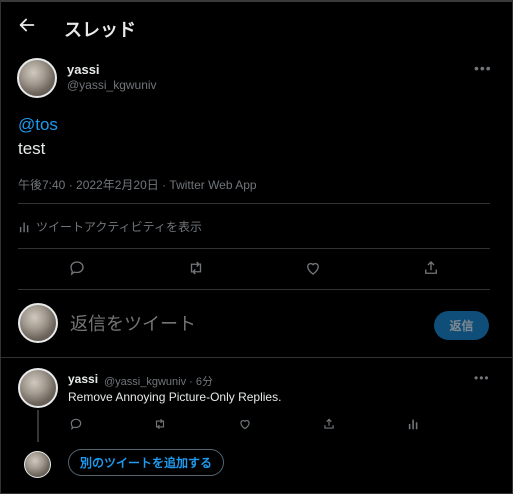 This screenshot has width=513, height=494. Describe the element at coordinates (112, 85) in the screenshot. I see `author-handle: @yassi_kgwuniv` at that location.